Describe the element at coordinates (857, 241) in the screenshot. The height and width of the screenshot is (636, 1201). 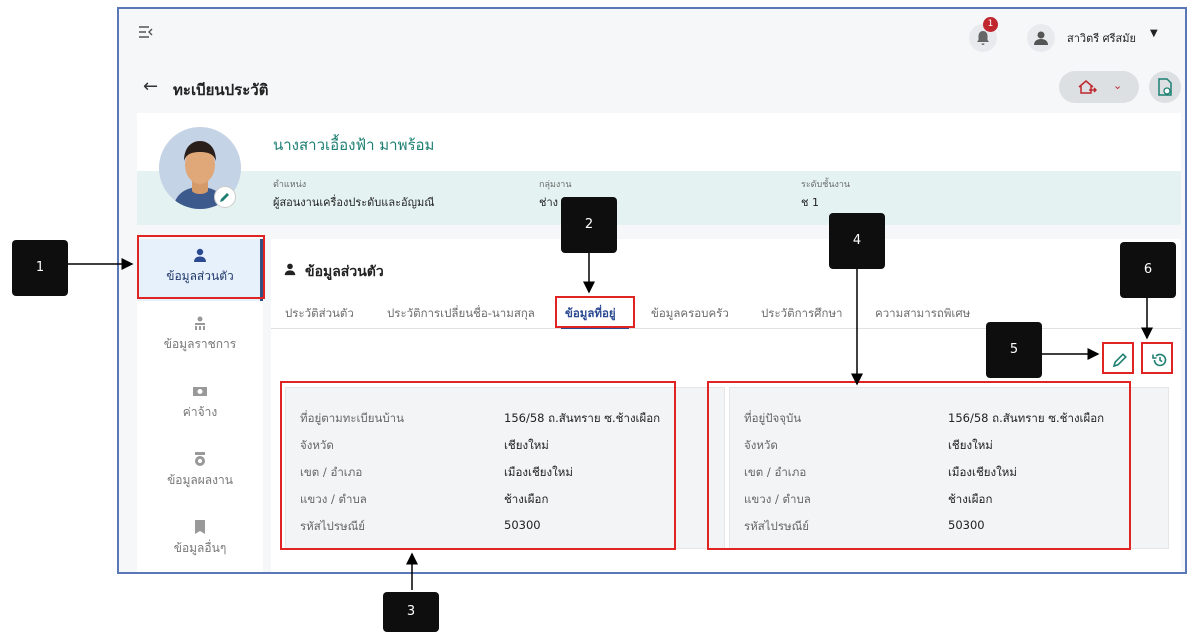
I see `callout-4: 4` at that location.